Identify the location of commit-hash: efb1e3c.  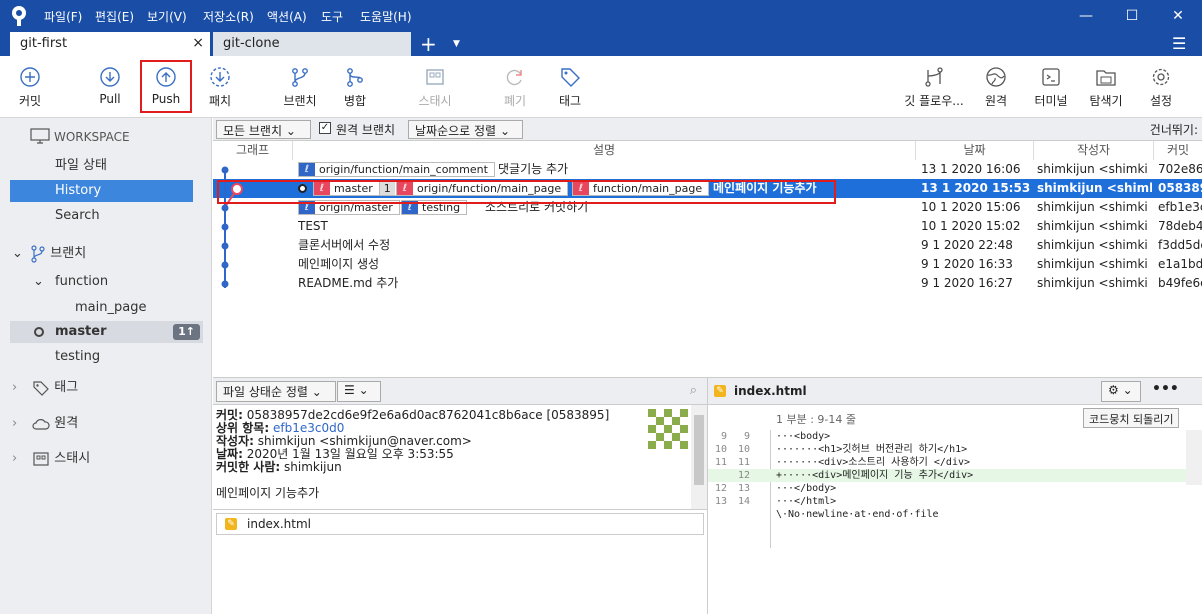
(1180, 207).